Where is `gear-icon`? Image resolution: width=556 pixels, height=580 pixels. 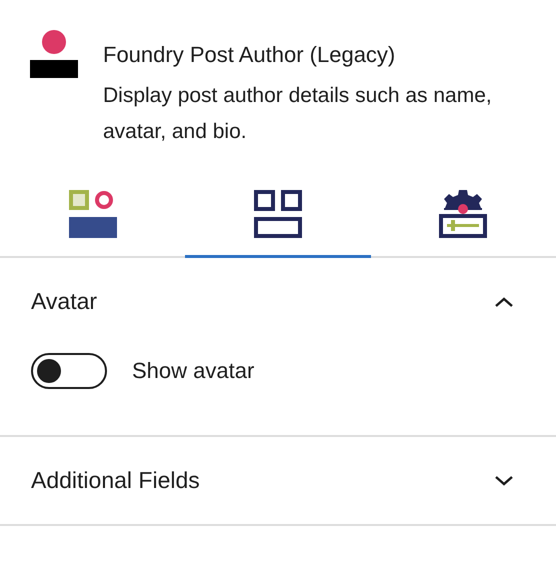 gear-icon is located at coordinates (463, 214).